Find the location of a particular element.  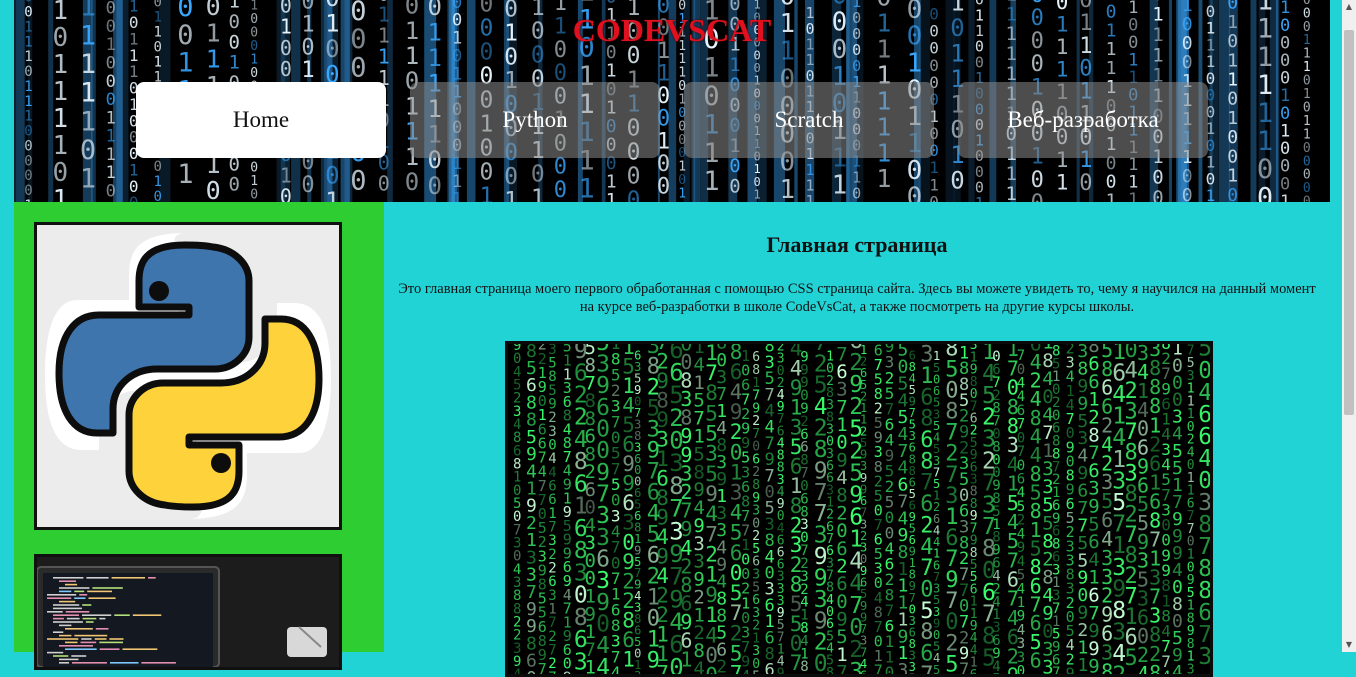

nav-webdev-button: Веб-разработка is located at coordinates (1083, 120).